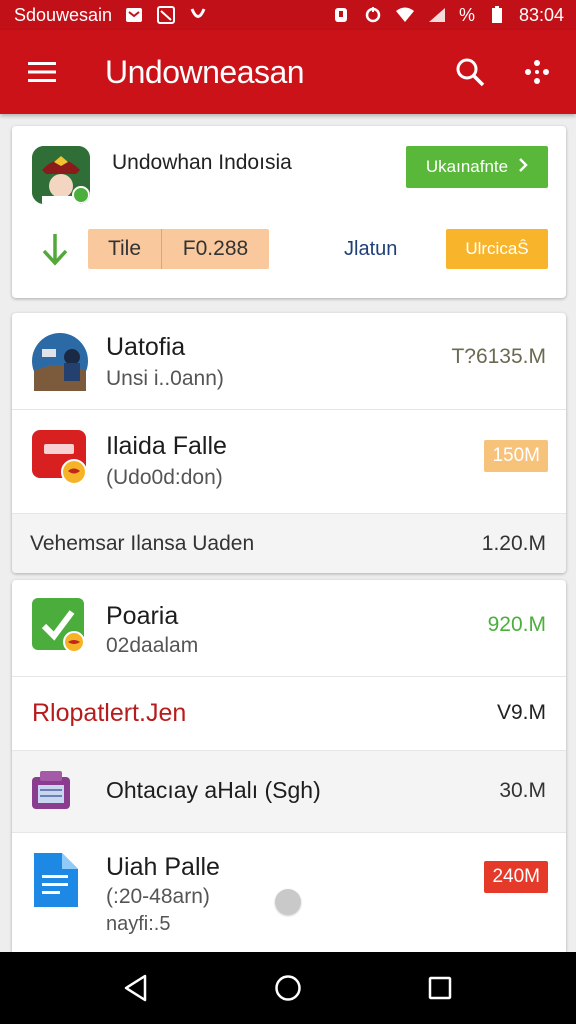 The height and width of the screenshot is (1024, 576). Describe the element at coordinates (81, 195) in the screenshot. I see `check-badge-icon` at that location.